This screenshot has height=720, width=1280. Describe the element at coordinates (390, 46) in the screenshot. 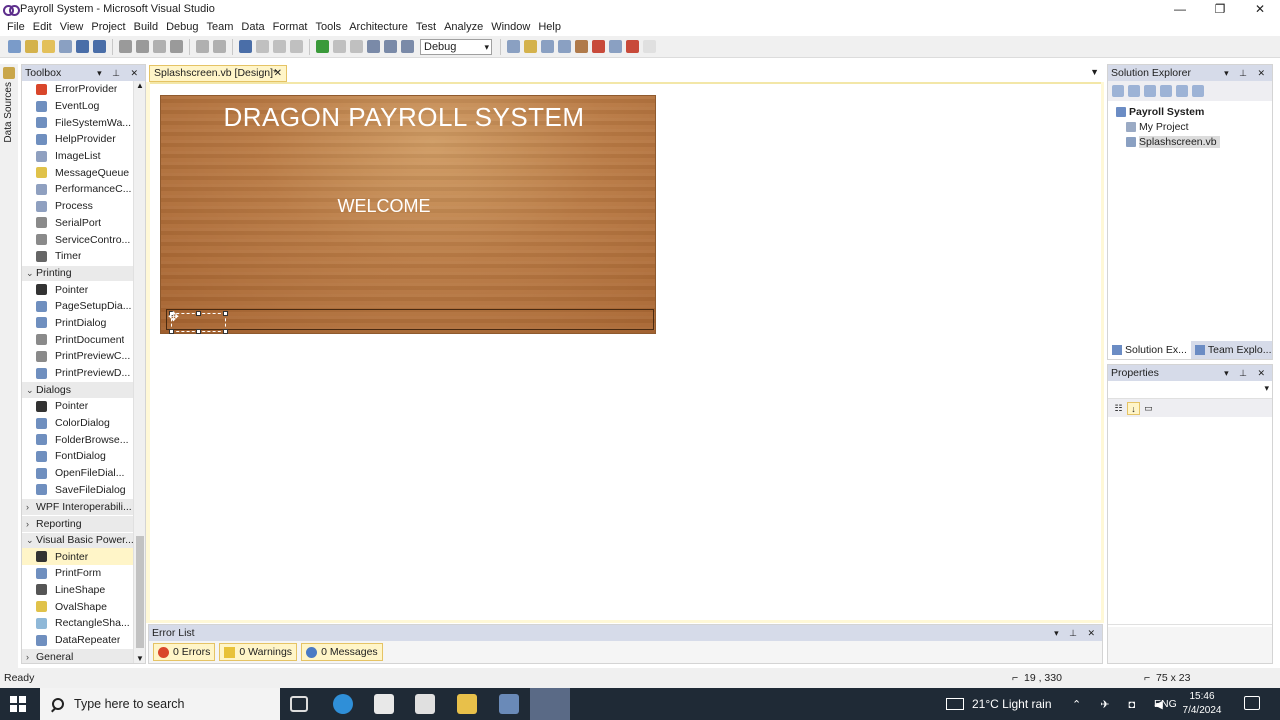

I see `step-over-icon` at that location.